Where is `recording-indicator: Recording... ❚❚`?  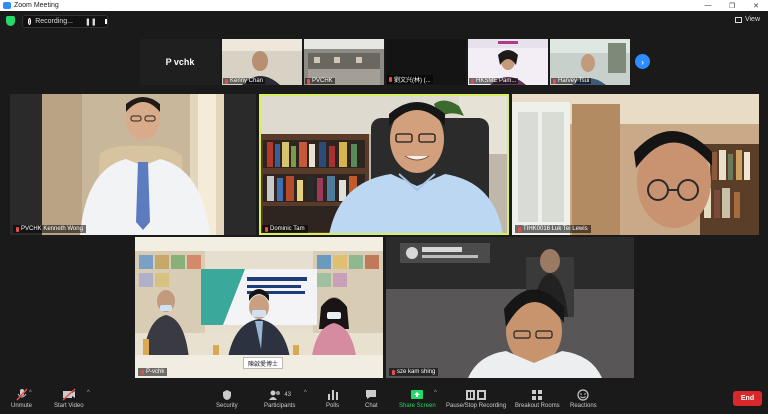 recording-indicator: Recording... ❚❚ is located at coordinates (65, 21).